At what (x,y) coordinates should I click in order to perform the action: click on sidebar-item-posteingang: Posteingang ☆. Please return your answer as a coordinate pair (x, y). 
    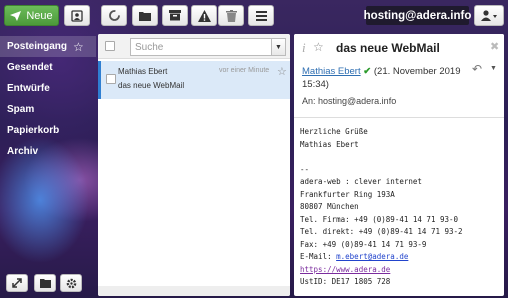
    Looking at the image, I should click on (48, 46).